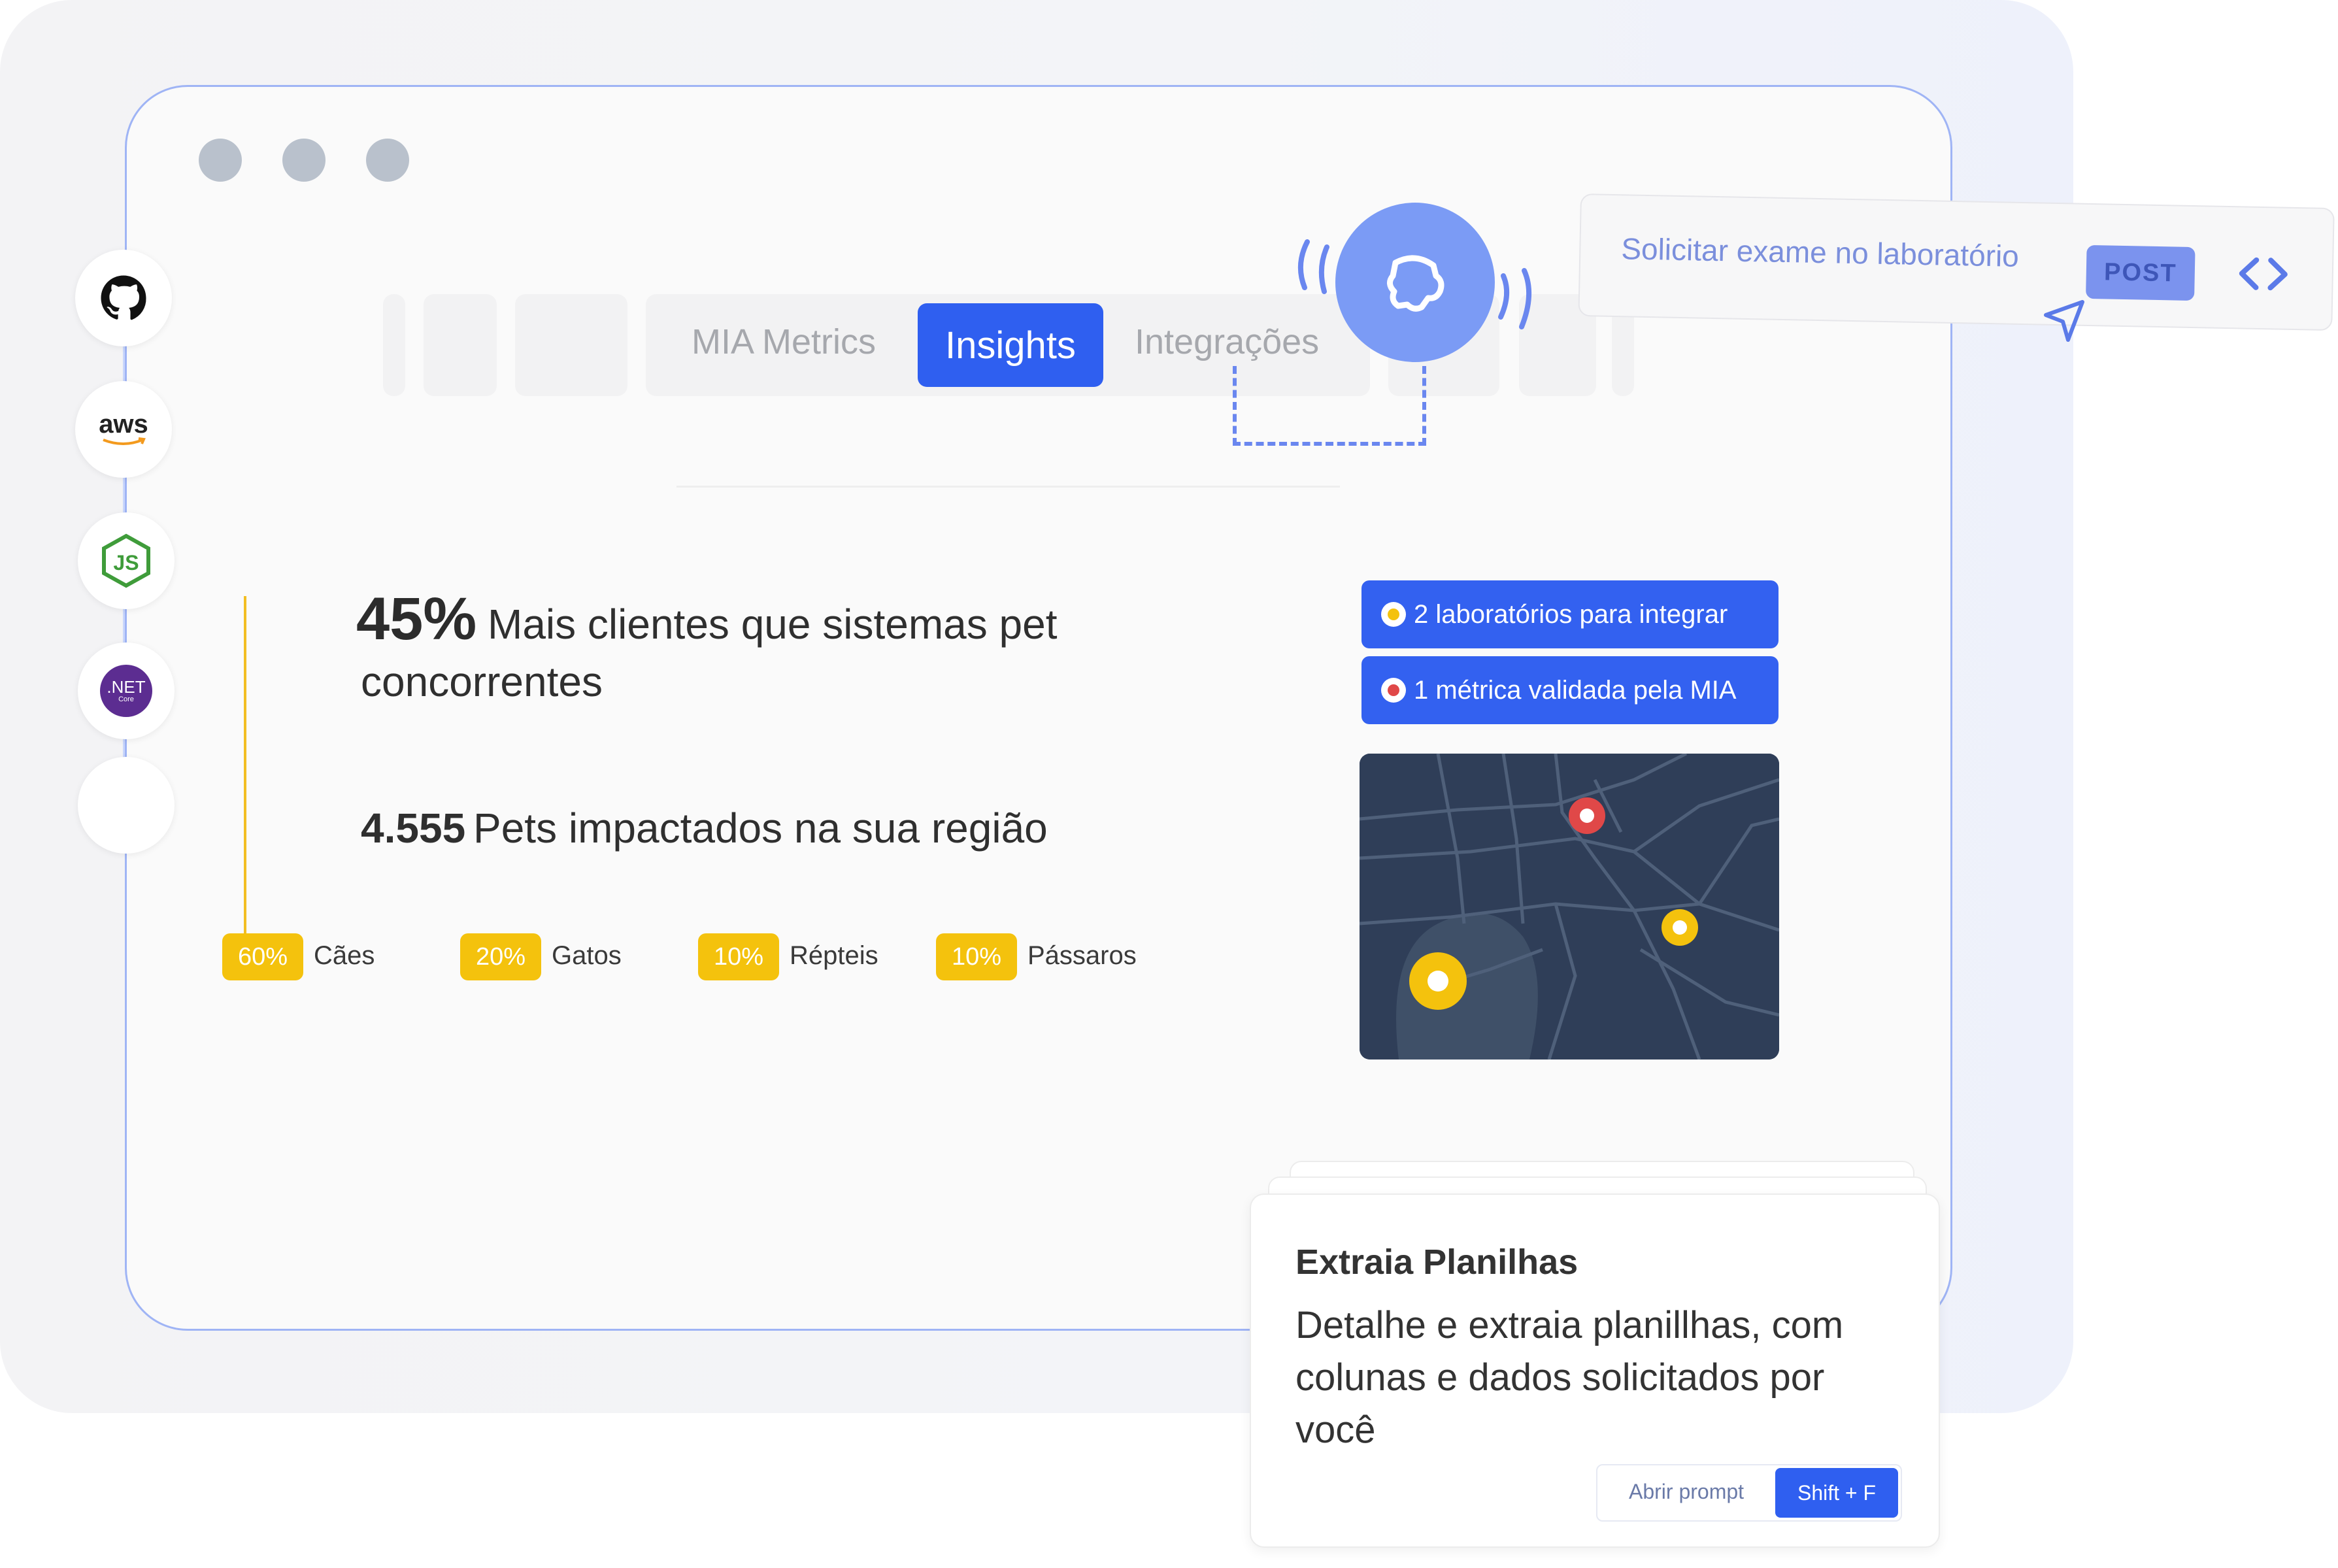 Image resolution: width=2338 pixels, height=1568 pixels. What do you see at coordinates (1010, 345) in the screenshot?
I see `tab-insights: Insights` at bounding box center [1010, 345].